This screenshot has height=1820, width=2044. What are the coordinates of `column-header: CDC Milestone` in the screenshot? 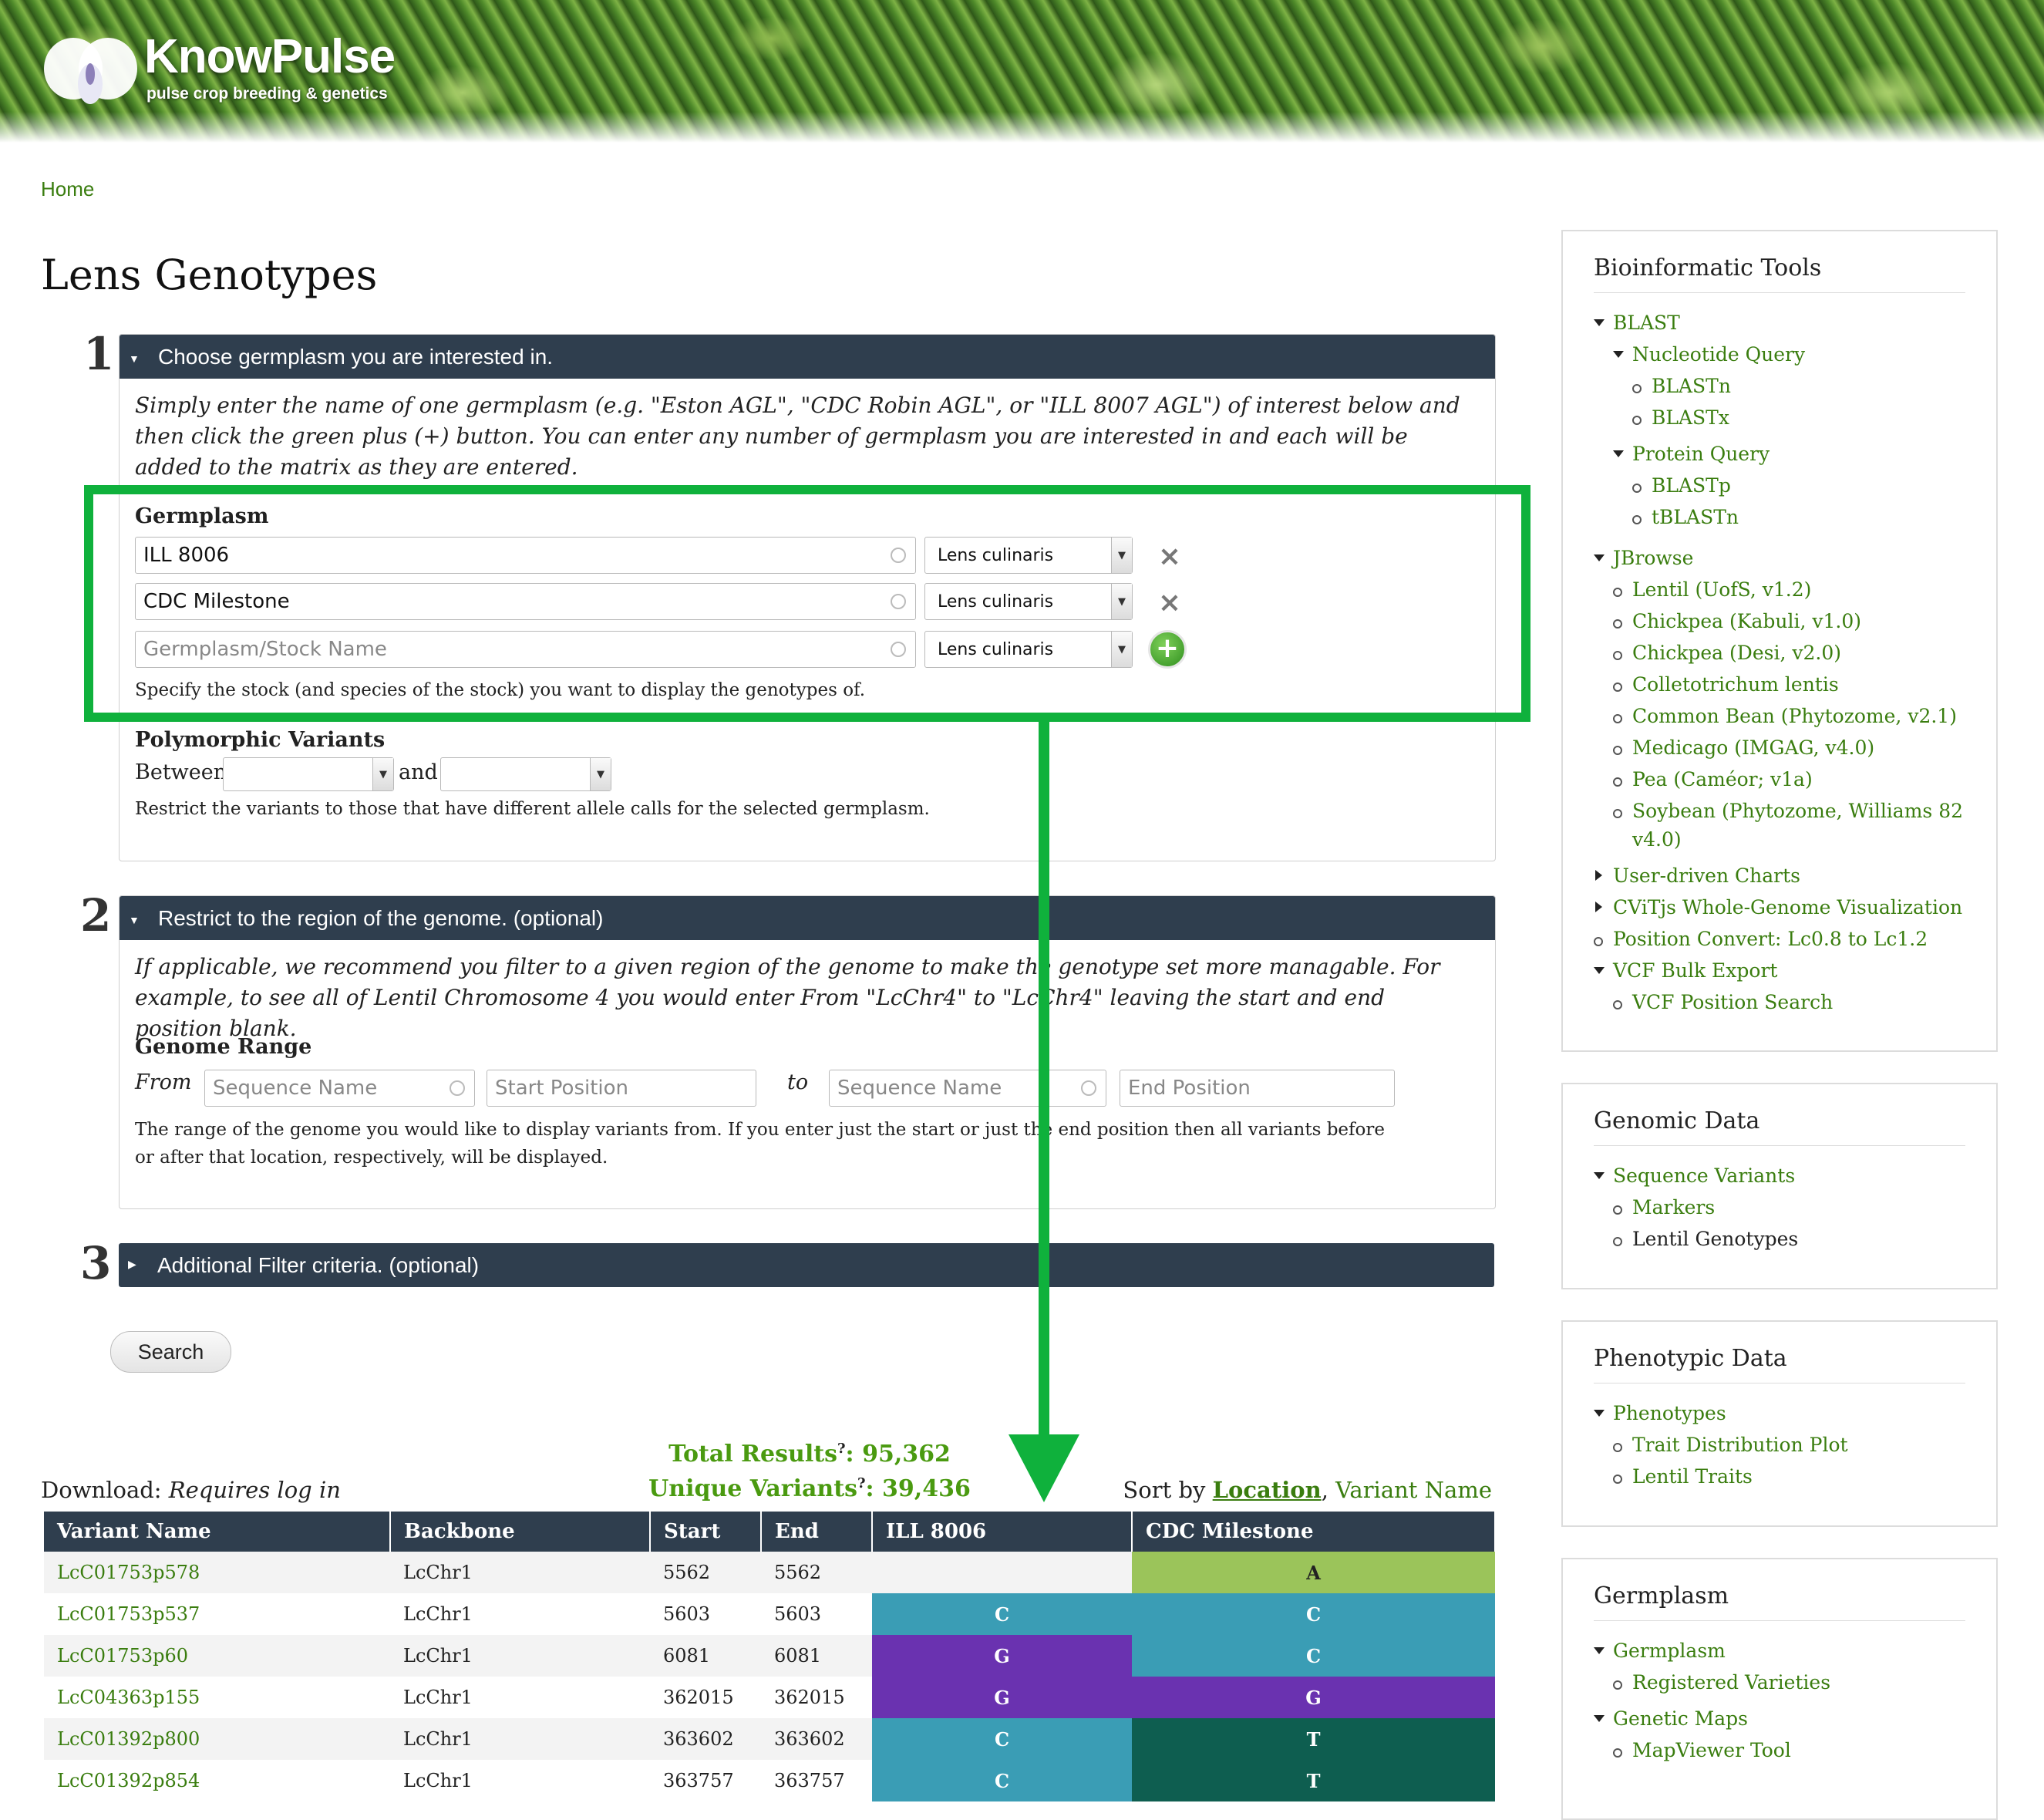 It's located at (1314, 1532).